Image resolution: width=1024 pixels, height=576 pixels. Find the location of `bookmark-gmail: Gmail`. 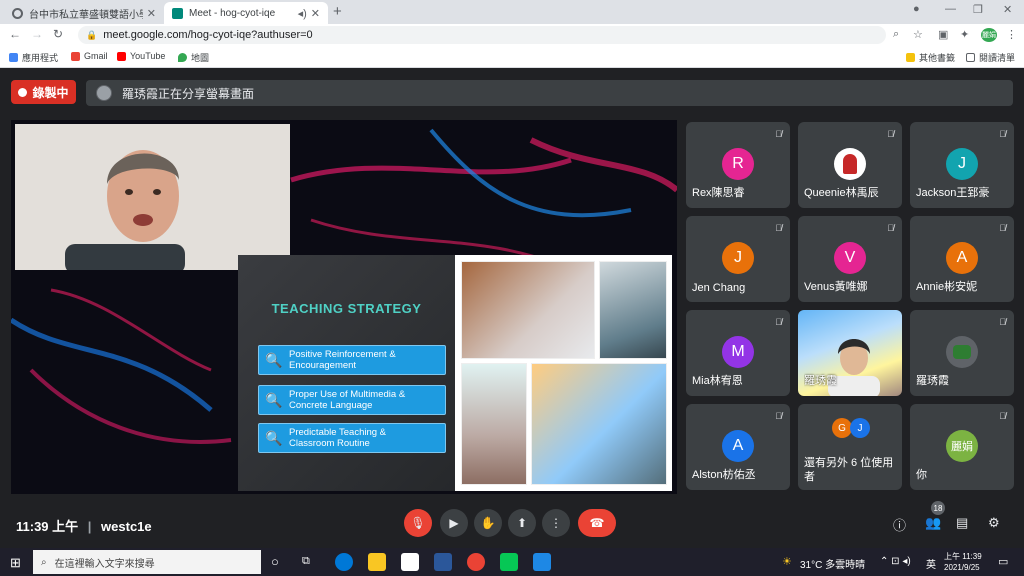

bookmark-gmail: Gmail is located at coordinates (89, 56).